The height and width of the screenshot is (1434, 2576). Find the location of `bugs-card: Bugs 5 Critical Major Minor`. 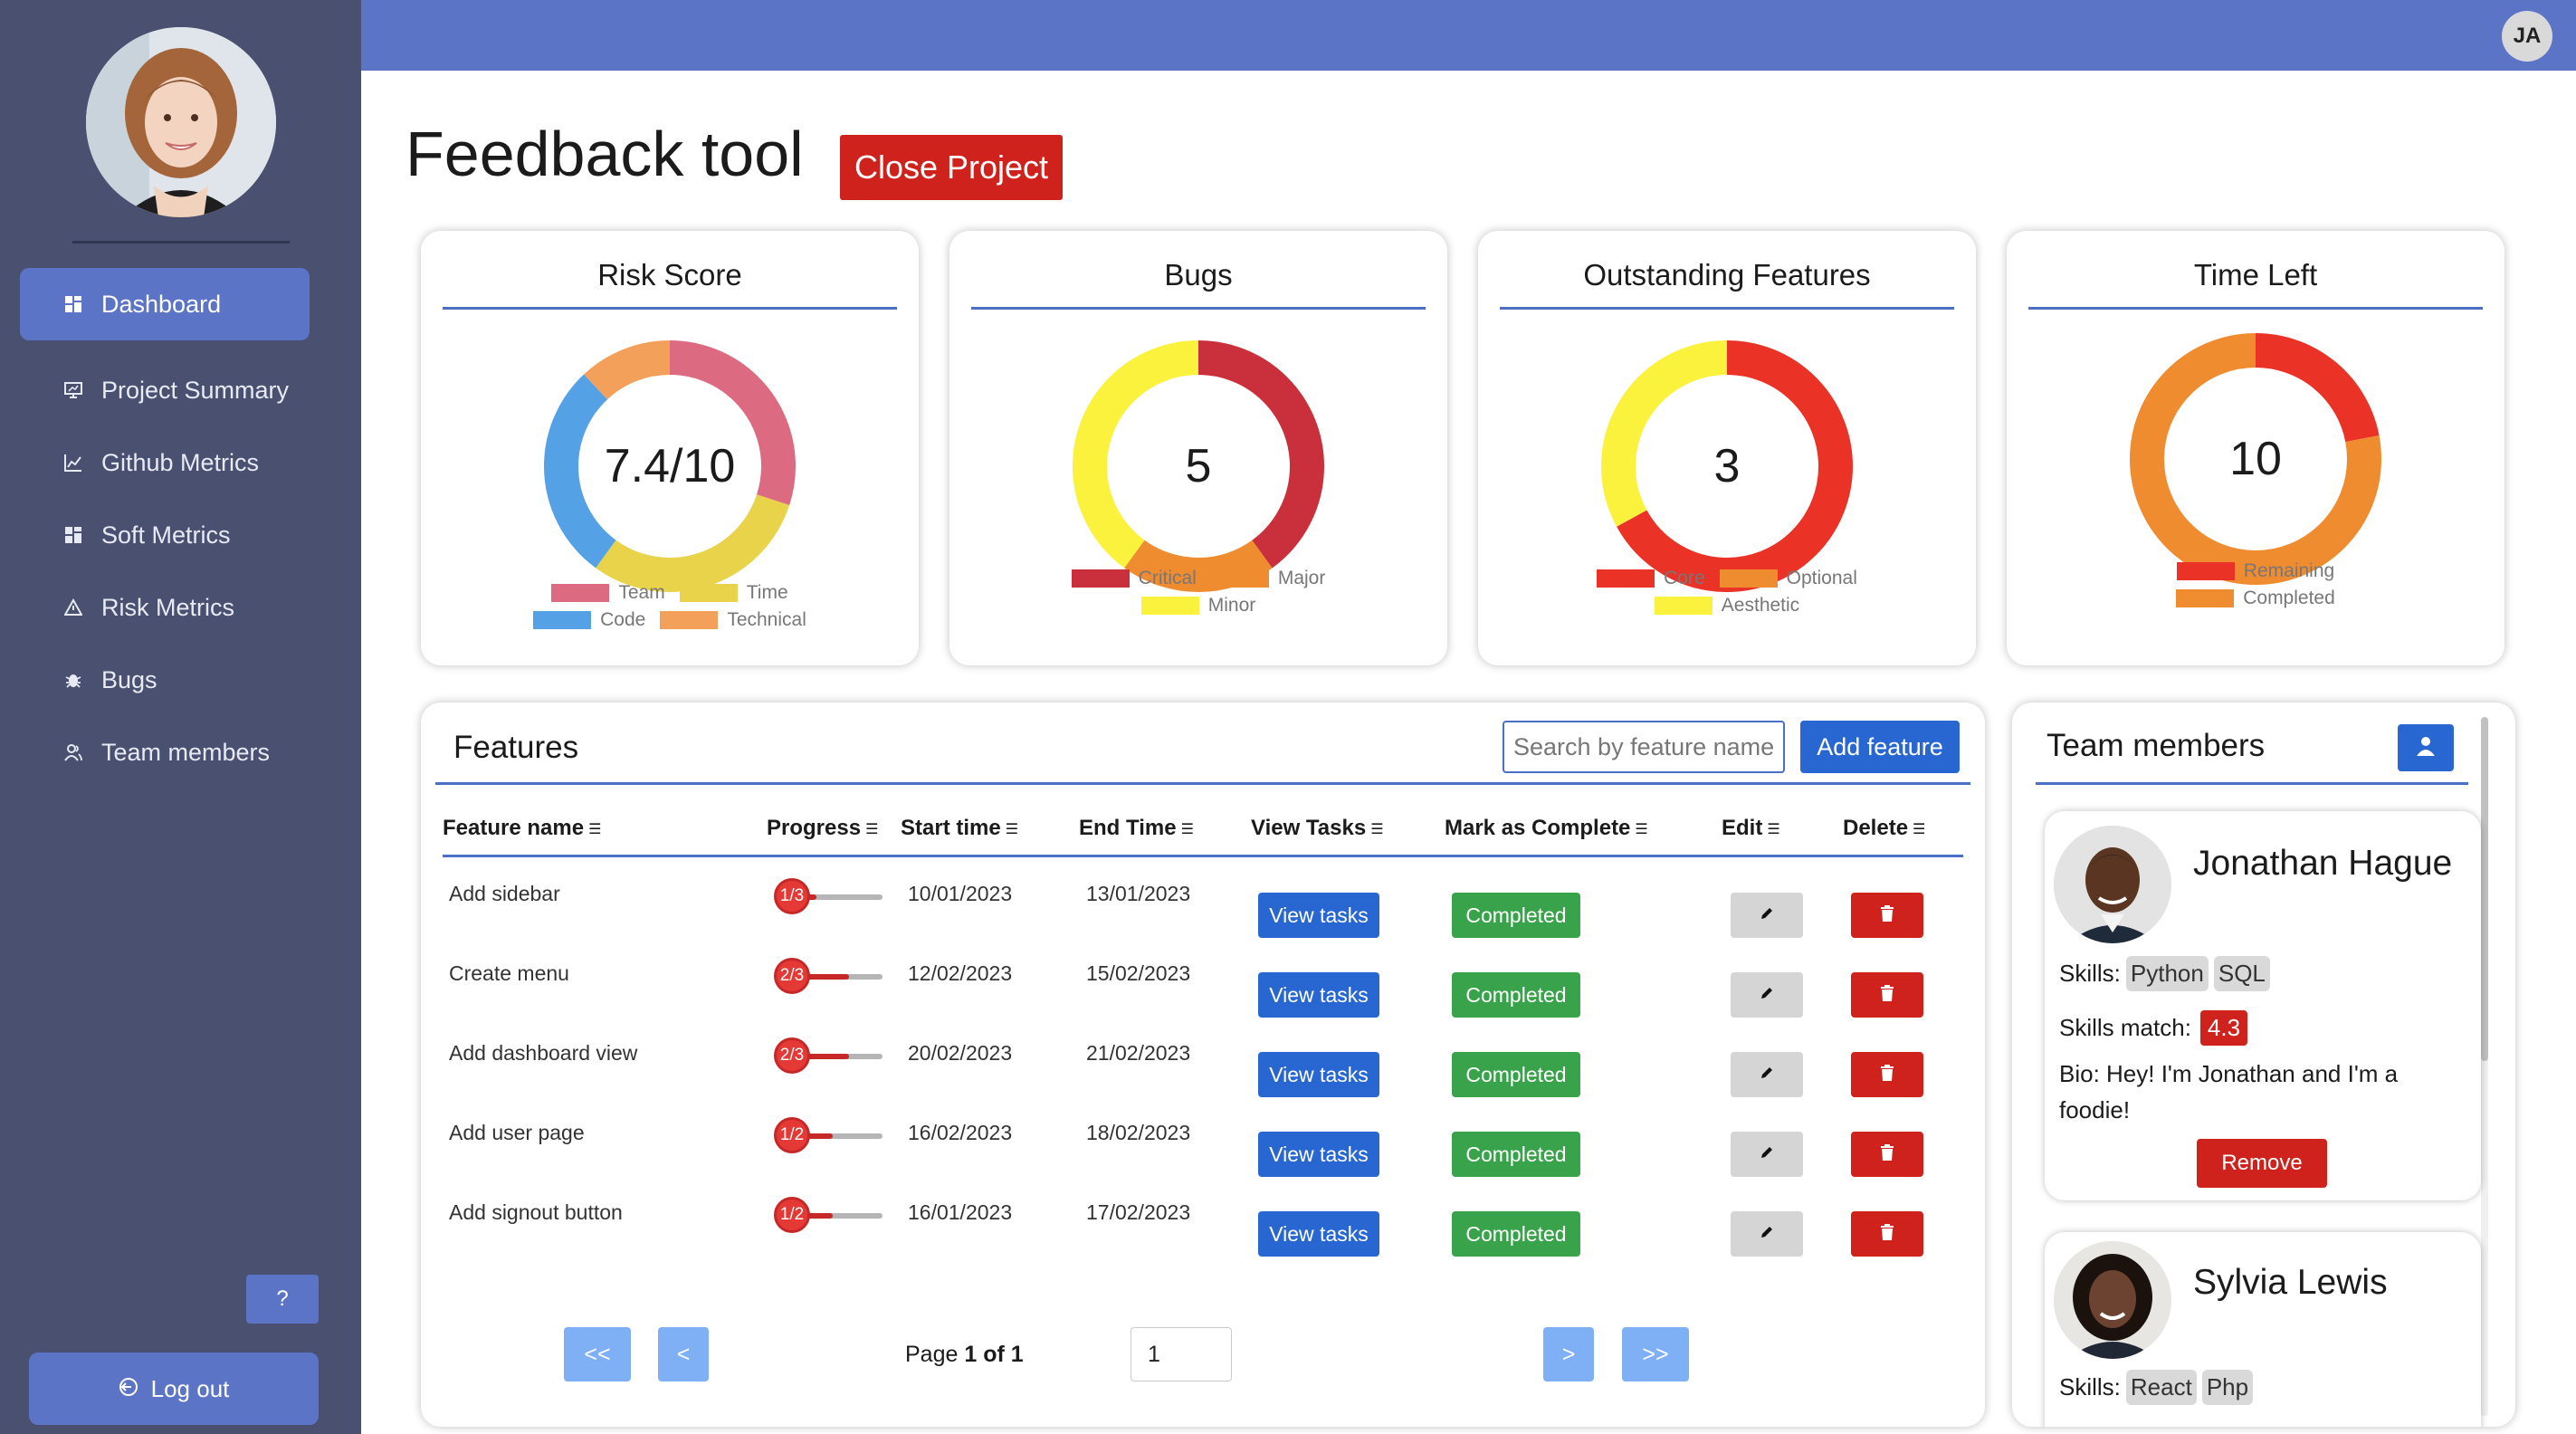

bugs-card: Bugs 5 Critical Major Minor is located at coordinates (1198, 448).